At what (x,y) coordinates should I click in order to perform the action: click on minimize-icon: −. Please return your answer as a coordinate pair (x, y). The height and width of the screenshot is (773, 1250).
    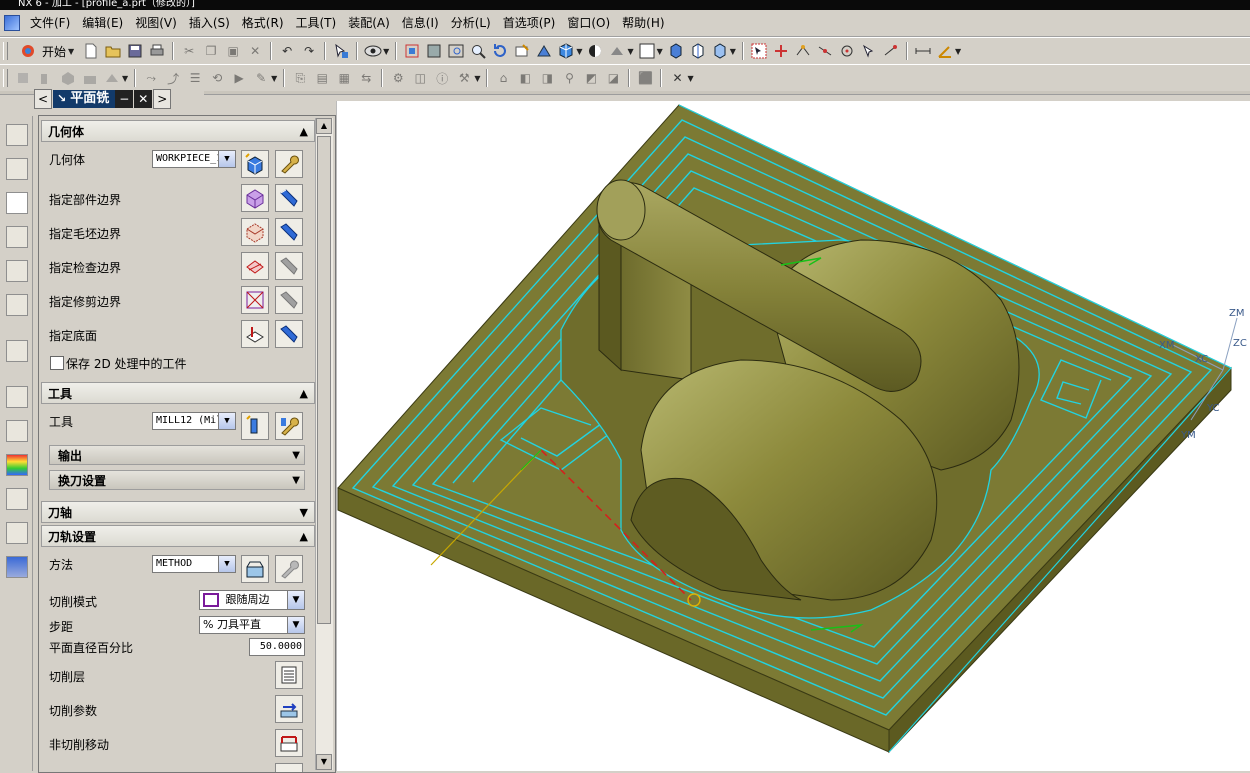
    Looking at the image, I should click on (124, 99).